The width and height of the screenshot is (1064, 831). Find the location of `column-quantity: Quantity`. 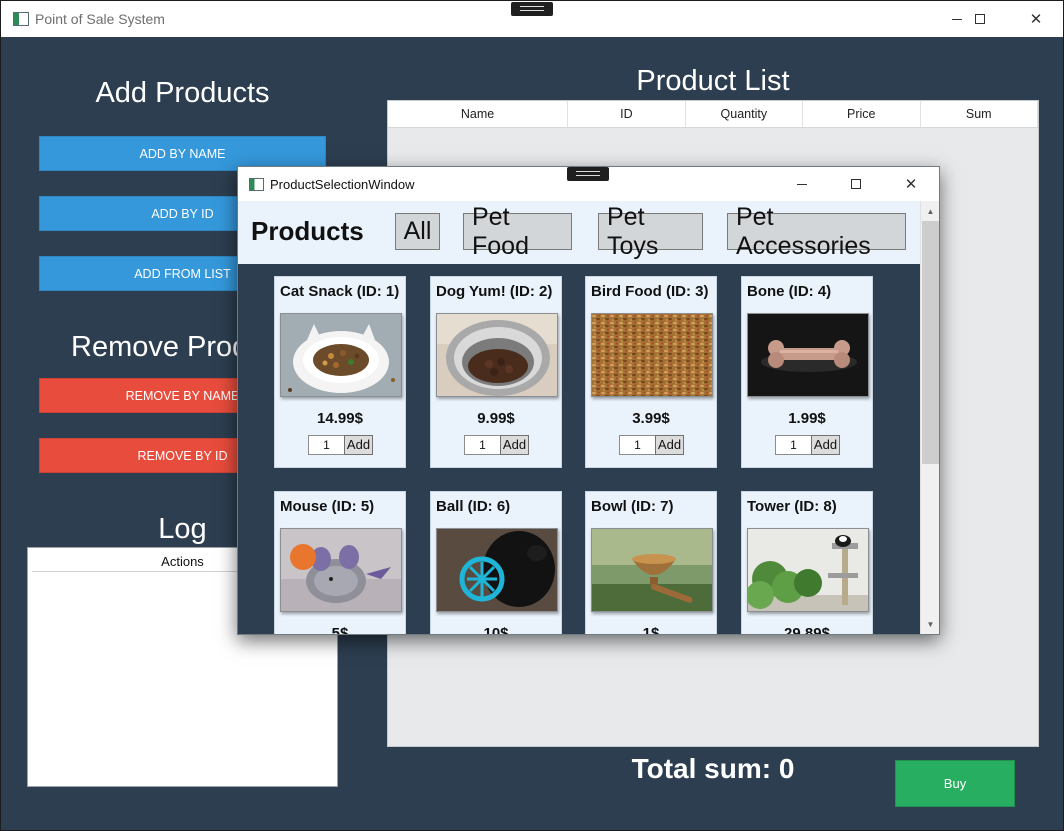

column-quantity: Quantity is located at coordinates (745, 114).